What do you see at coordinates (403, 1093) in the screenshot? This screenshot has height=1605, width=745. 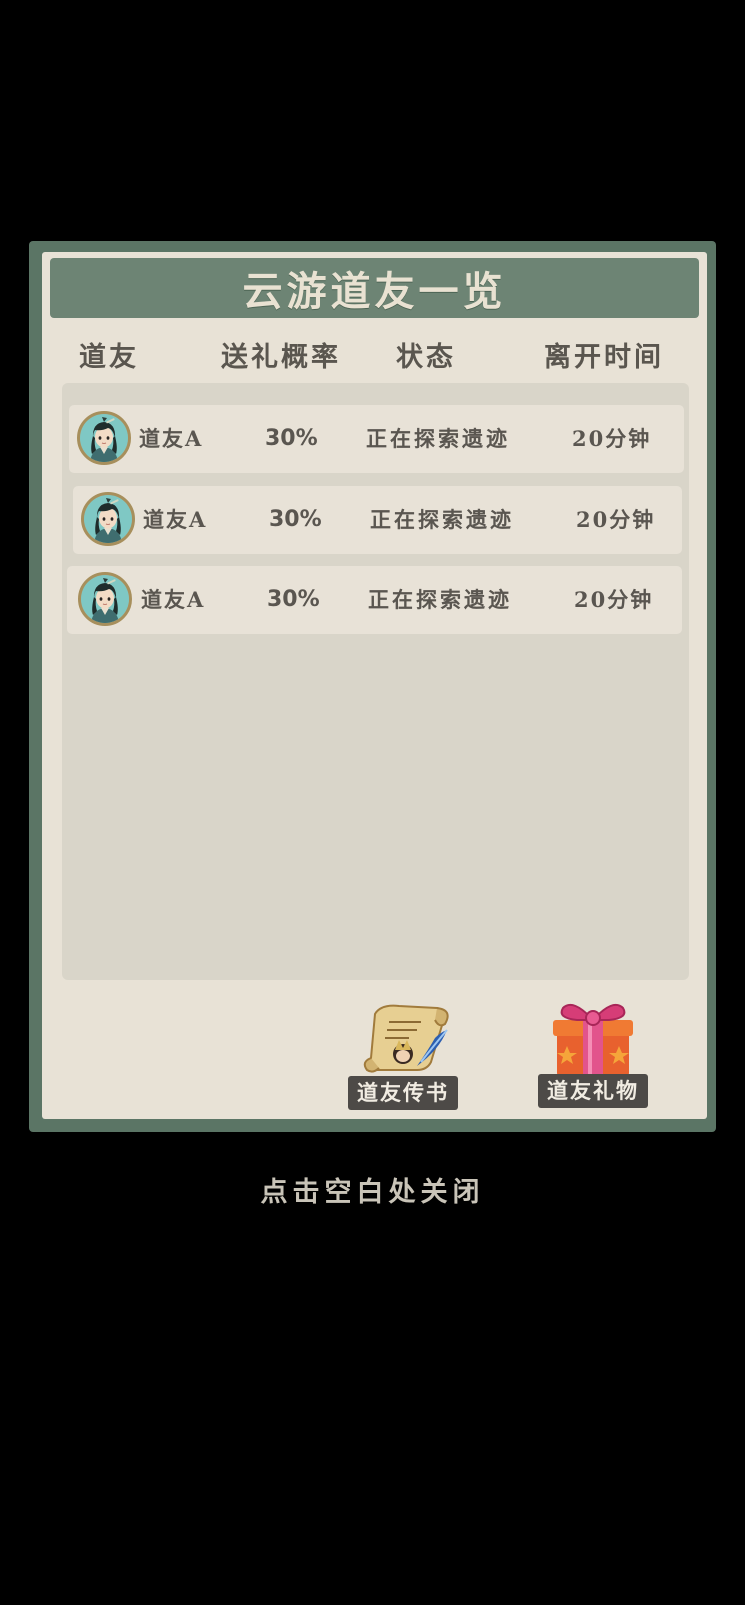 I see `friend-letter-label: 道友传书` at bounding box center [403, 1093].